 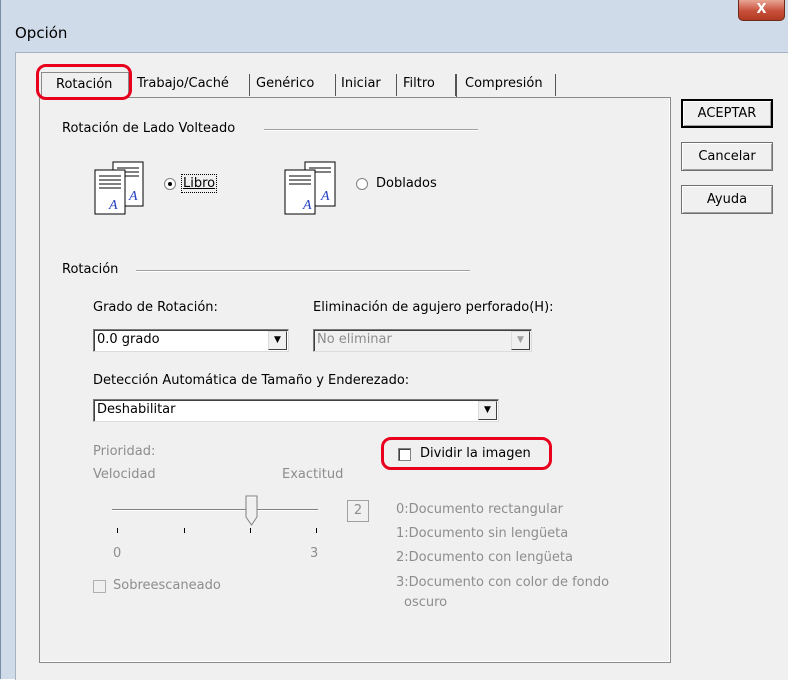 What do you see at coordinates (313, 474) in the screenshot?
I see `accuracy-label: Exactitud` at bounding box center [313, 474].